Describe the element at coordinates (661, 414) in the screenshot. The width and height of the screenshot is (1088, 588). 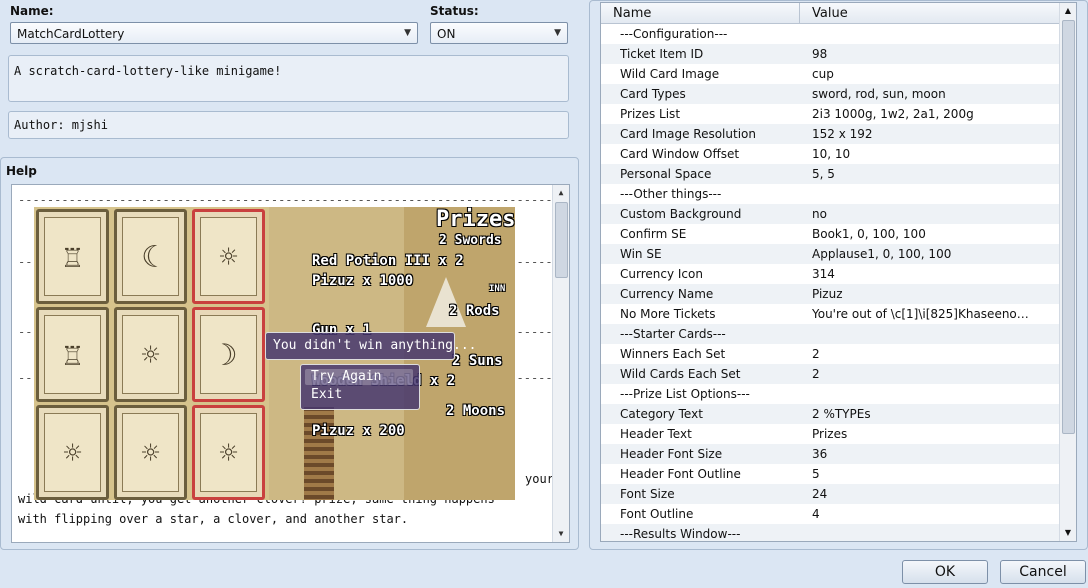
I see `param-name: Category Text` at that location.